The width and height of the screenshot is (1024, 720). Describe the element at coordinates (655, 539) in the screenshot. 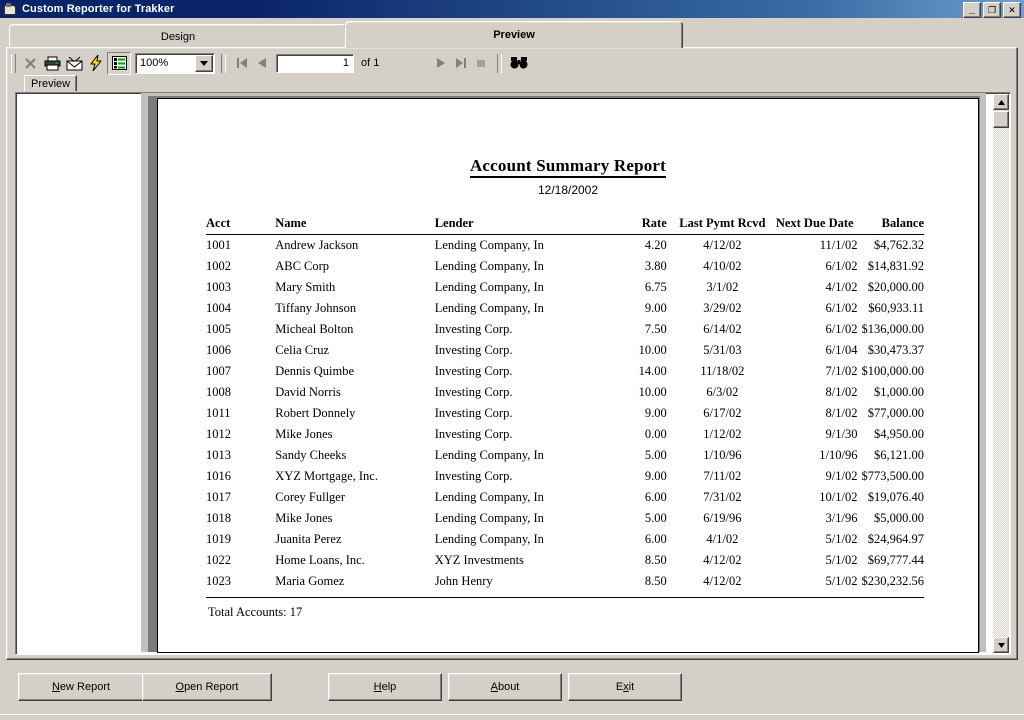

I see `cell-rate: 6.00` at that location.